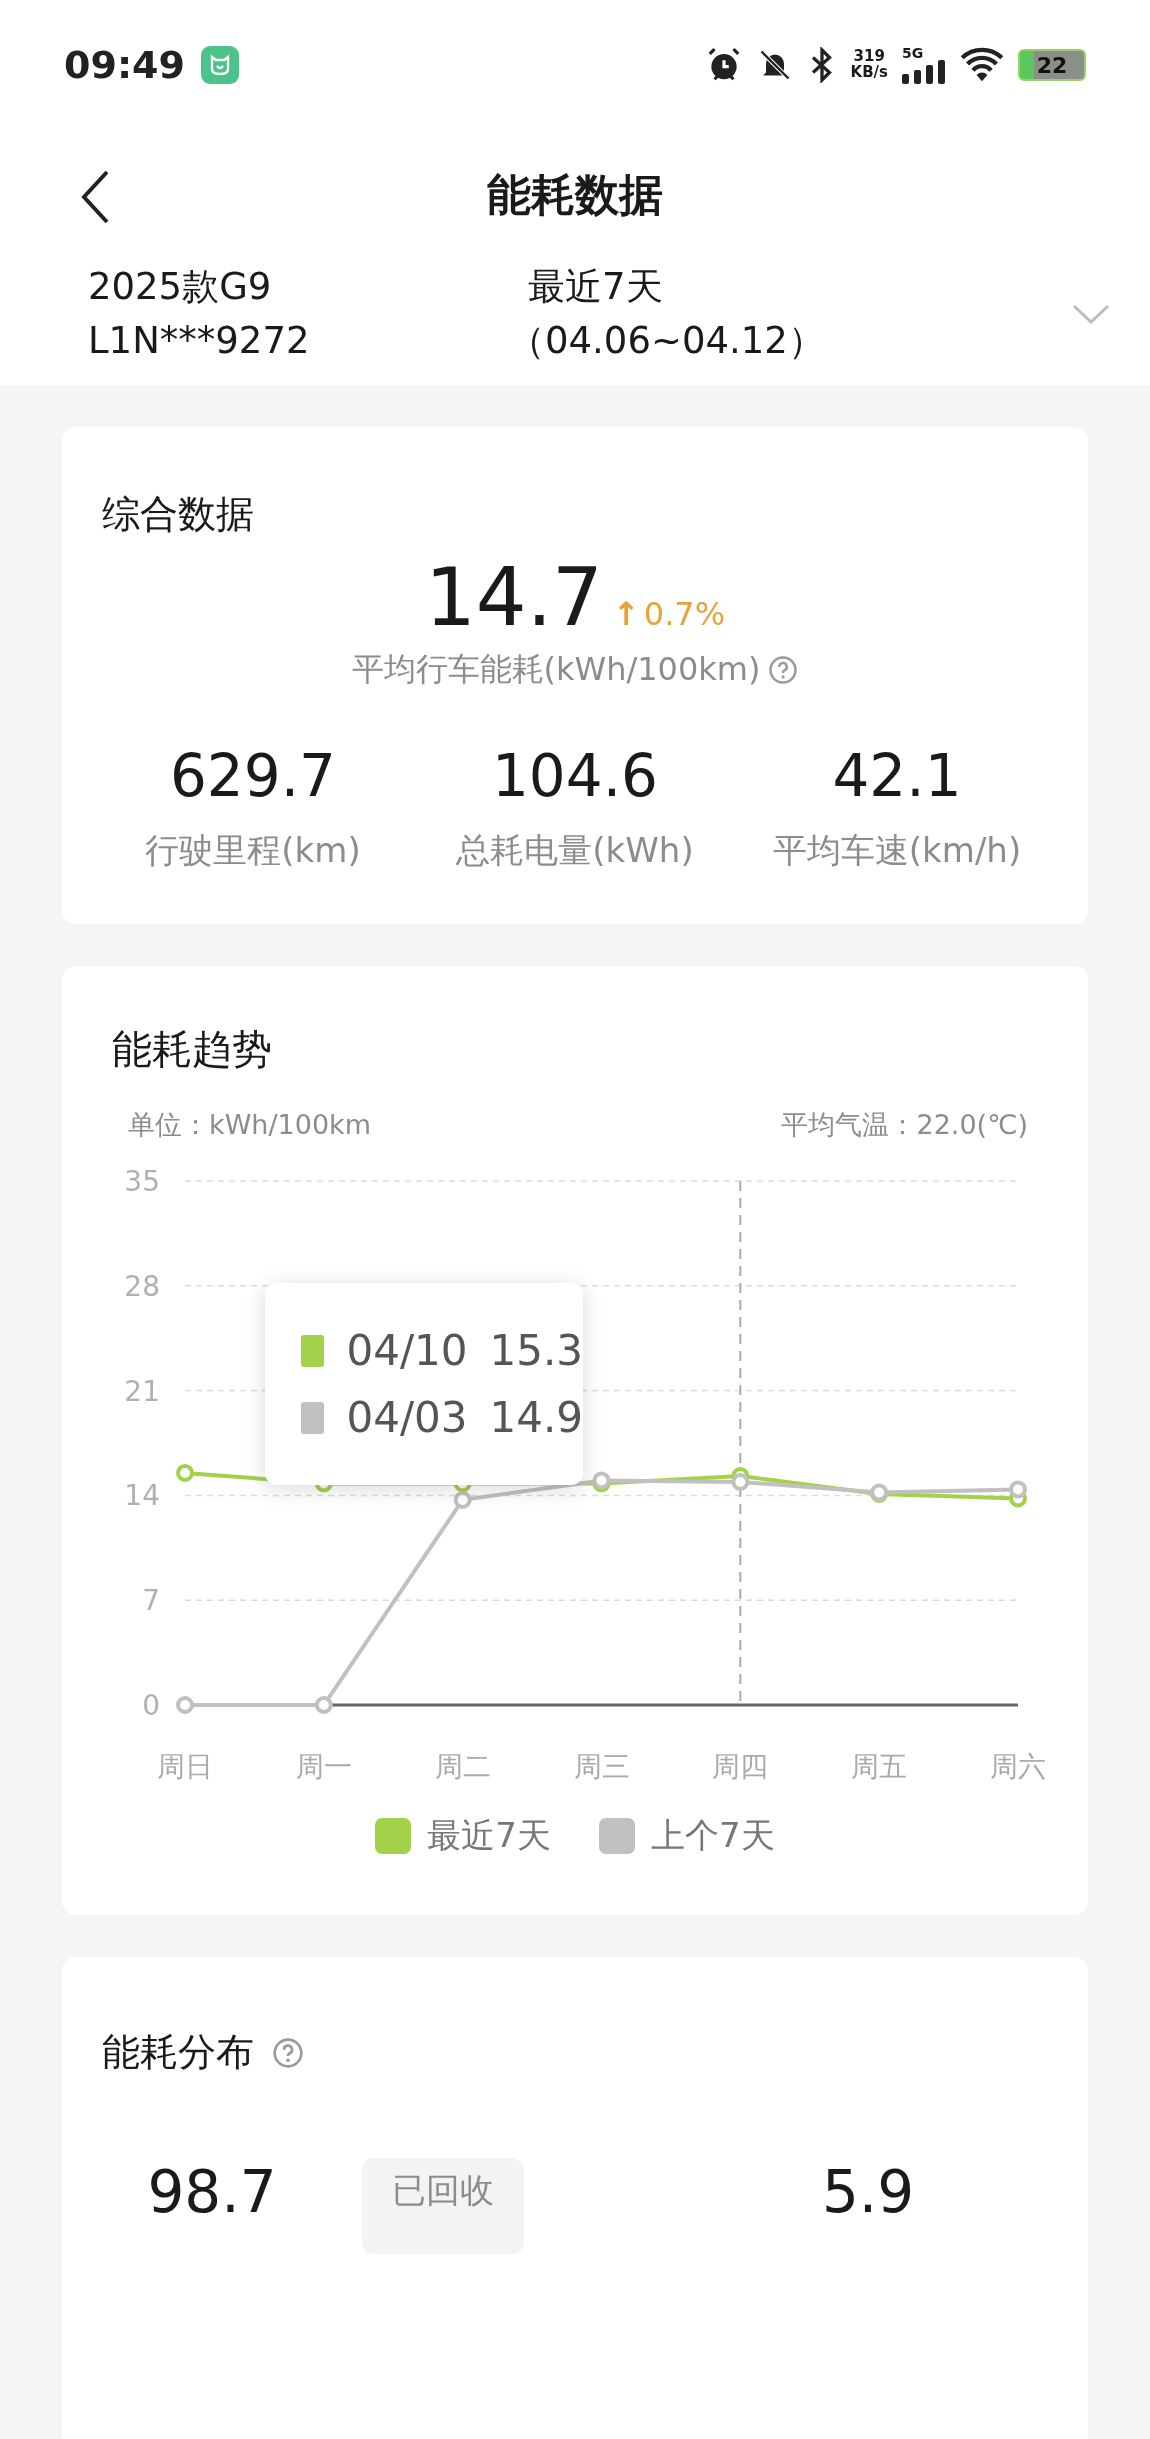 The width and height of the screenshot is (1150, 2439). What do you see at coordinates (904, 1125) in the screenshot?
I see `temperature-label: 平均气温：22.0(℃)` at bounding box center [904, 1125].